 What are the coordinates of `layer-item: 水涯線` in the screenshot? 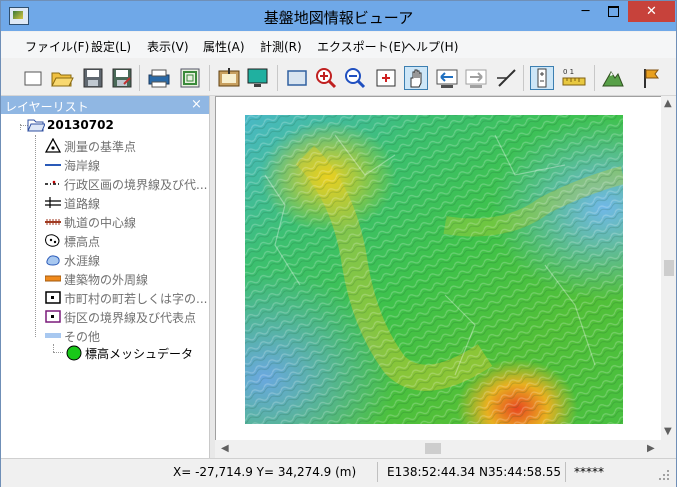 It's located at (127, 259).